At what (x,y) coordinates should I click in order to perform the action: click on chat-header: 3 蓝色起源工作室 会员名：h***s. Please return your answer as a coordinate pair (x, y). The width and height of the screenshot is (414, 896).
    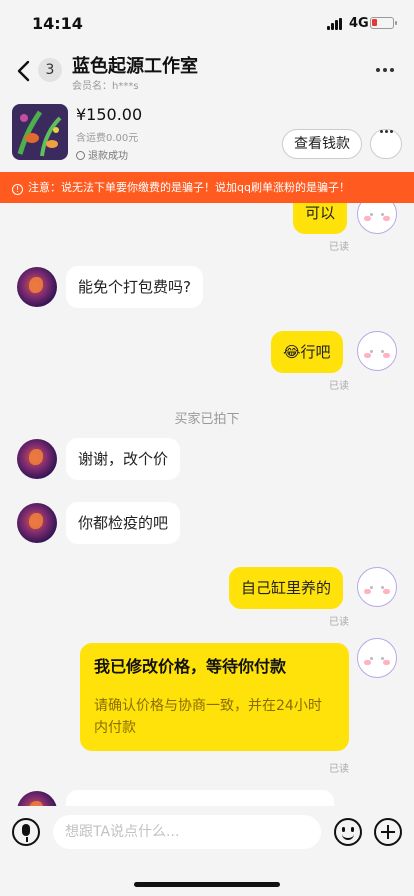
    Looking at the image, I should click on (207, 71).